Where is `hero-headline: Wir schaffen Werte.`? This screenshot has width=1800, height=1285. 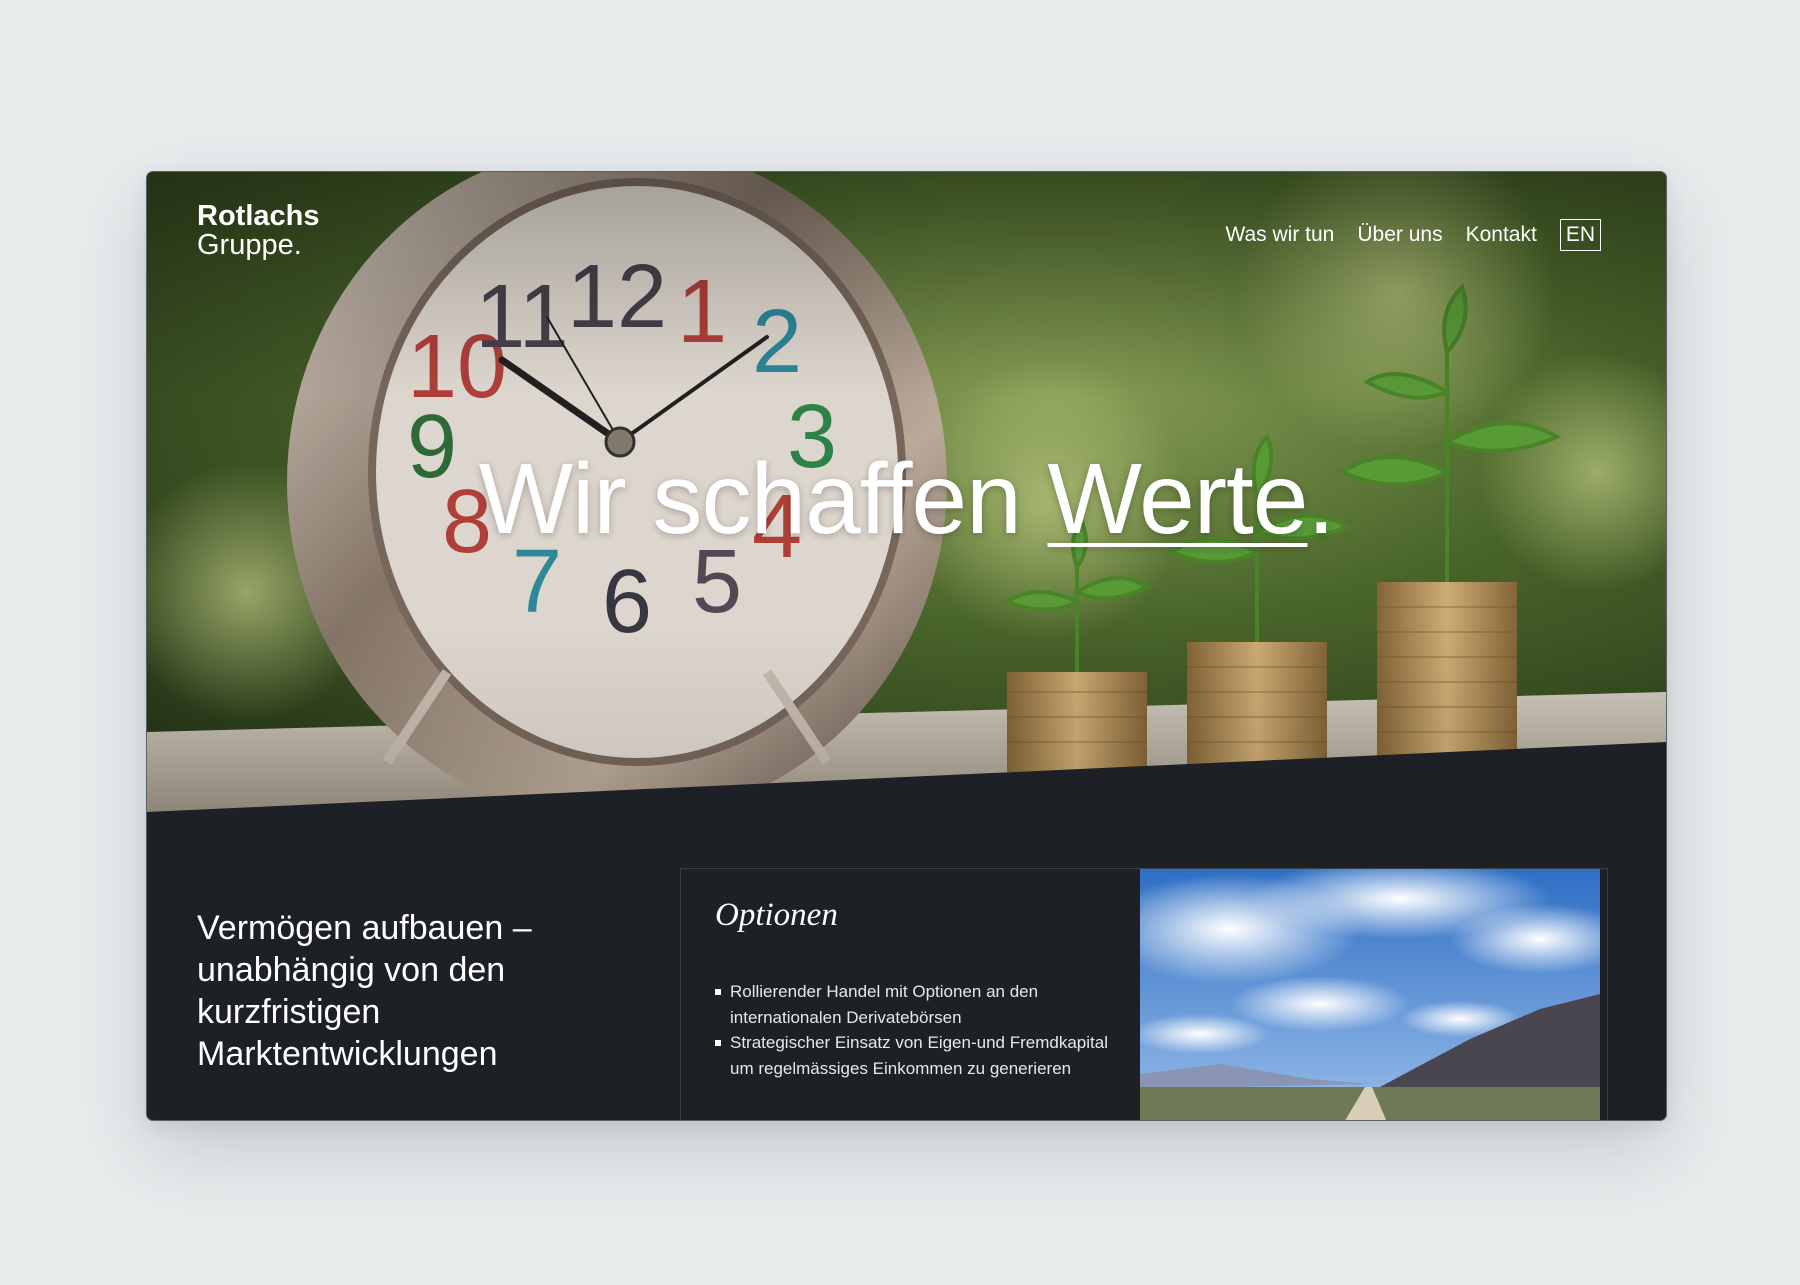
hero-headline: Wir schaffen Werte. is located at coordinates (906, 499).